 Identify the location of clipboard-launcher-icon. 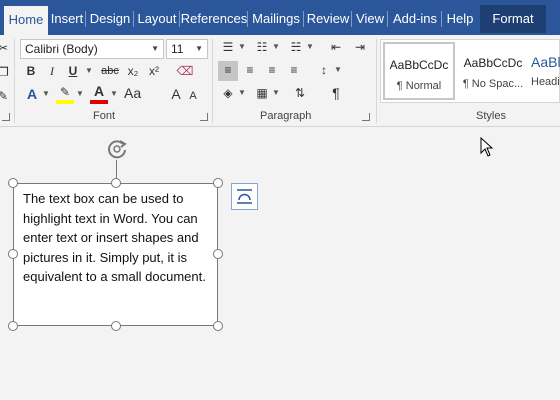
(6, 117).